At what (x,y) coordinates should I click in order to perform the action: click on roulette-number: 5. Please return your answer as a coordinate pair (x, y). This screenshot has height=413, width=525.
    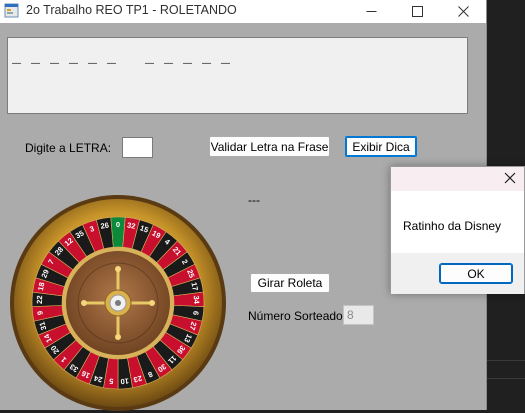
    Looking at the image, I should click on (111, 381).